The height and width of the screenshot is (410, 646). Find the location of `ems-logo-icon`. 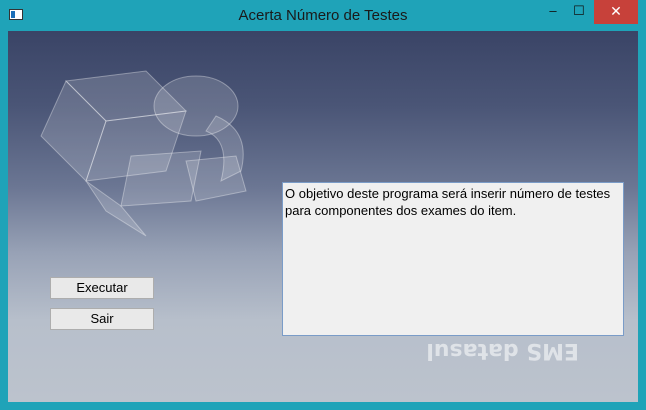

ems-logo-icon is located at coordinates (143, 153).